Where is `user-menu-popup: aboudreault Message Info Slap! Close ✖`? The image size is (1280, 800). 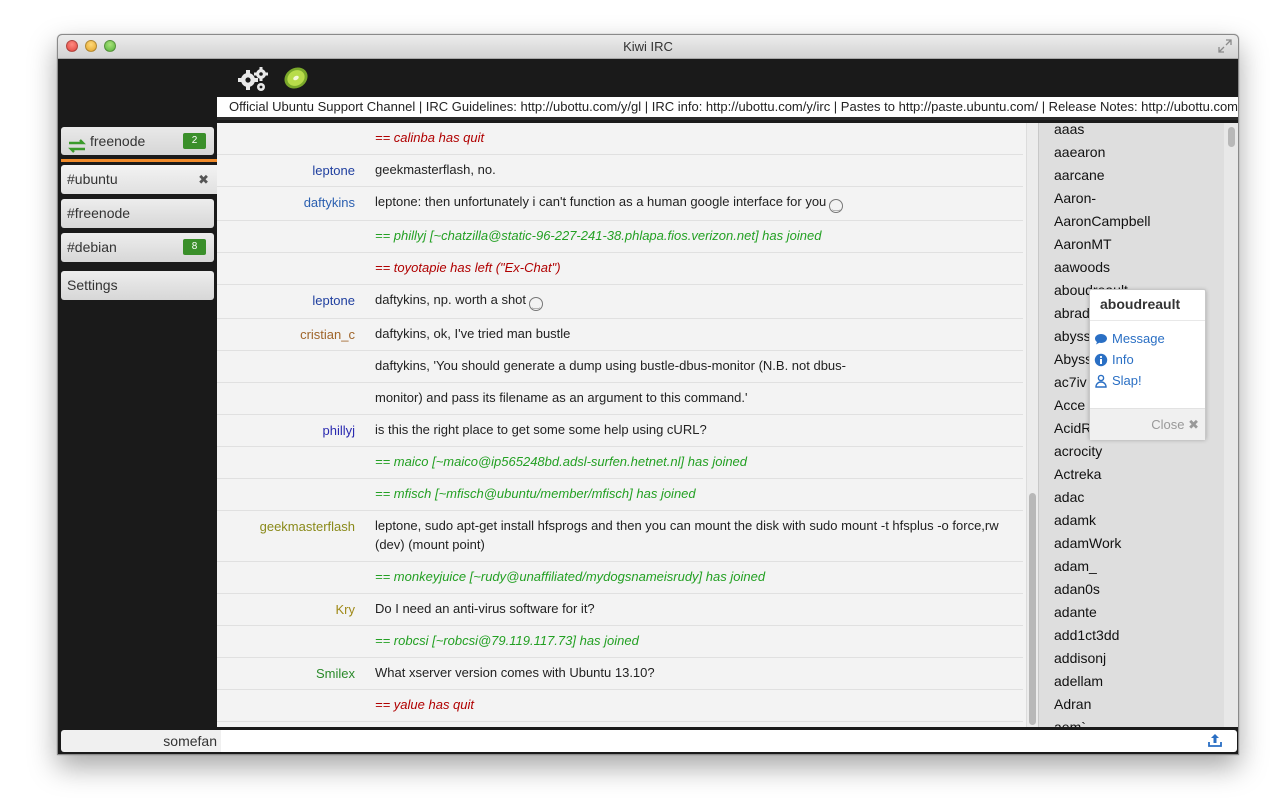
user-menu-popup: aboudreault Message Info Slap! Close ✖ is located at coordinates (1147, 364).